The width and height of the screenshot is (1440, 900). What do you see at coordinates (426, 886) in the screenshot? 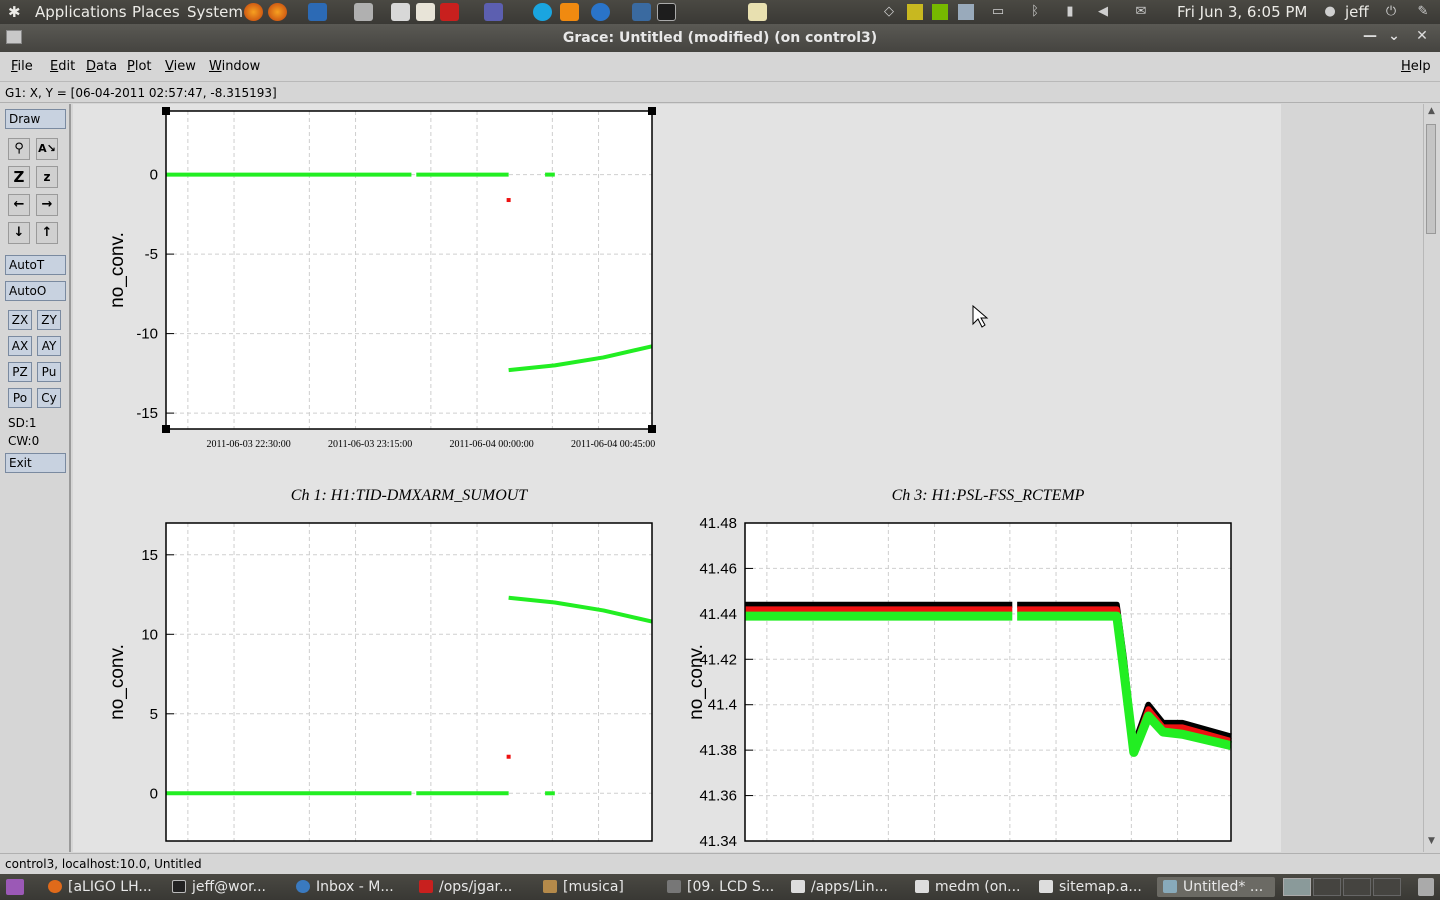
I see `filezilla-task-icon` at bounding box center [426, 886].